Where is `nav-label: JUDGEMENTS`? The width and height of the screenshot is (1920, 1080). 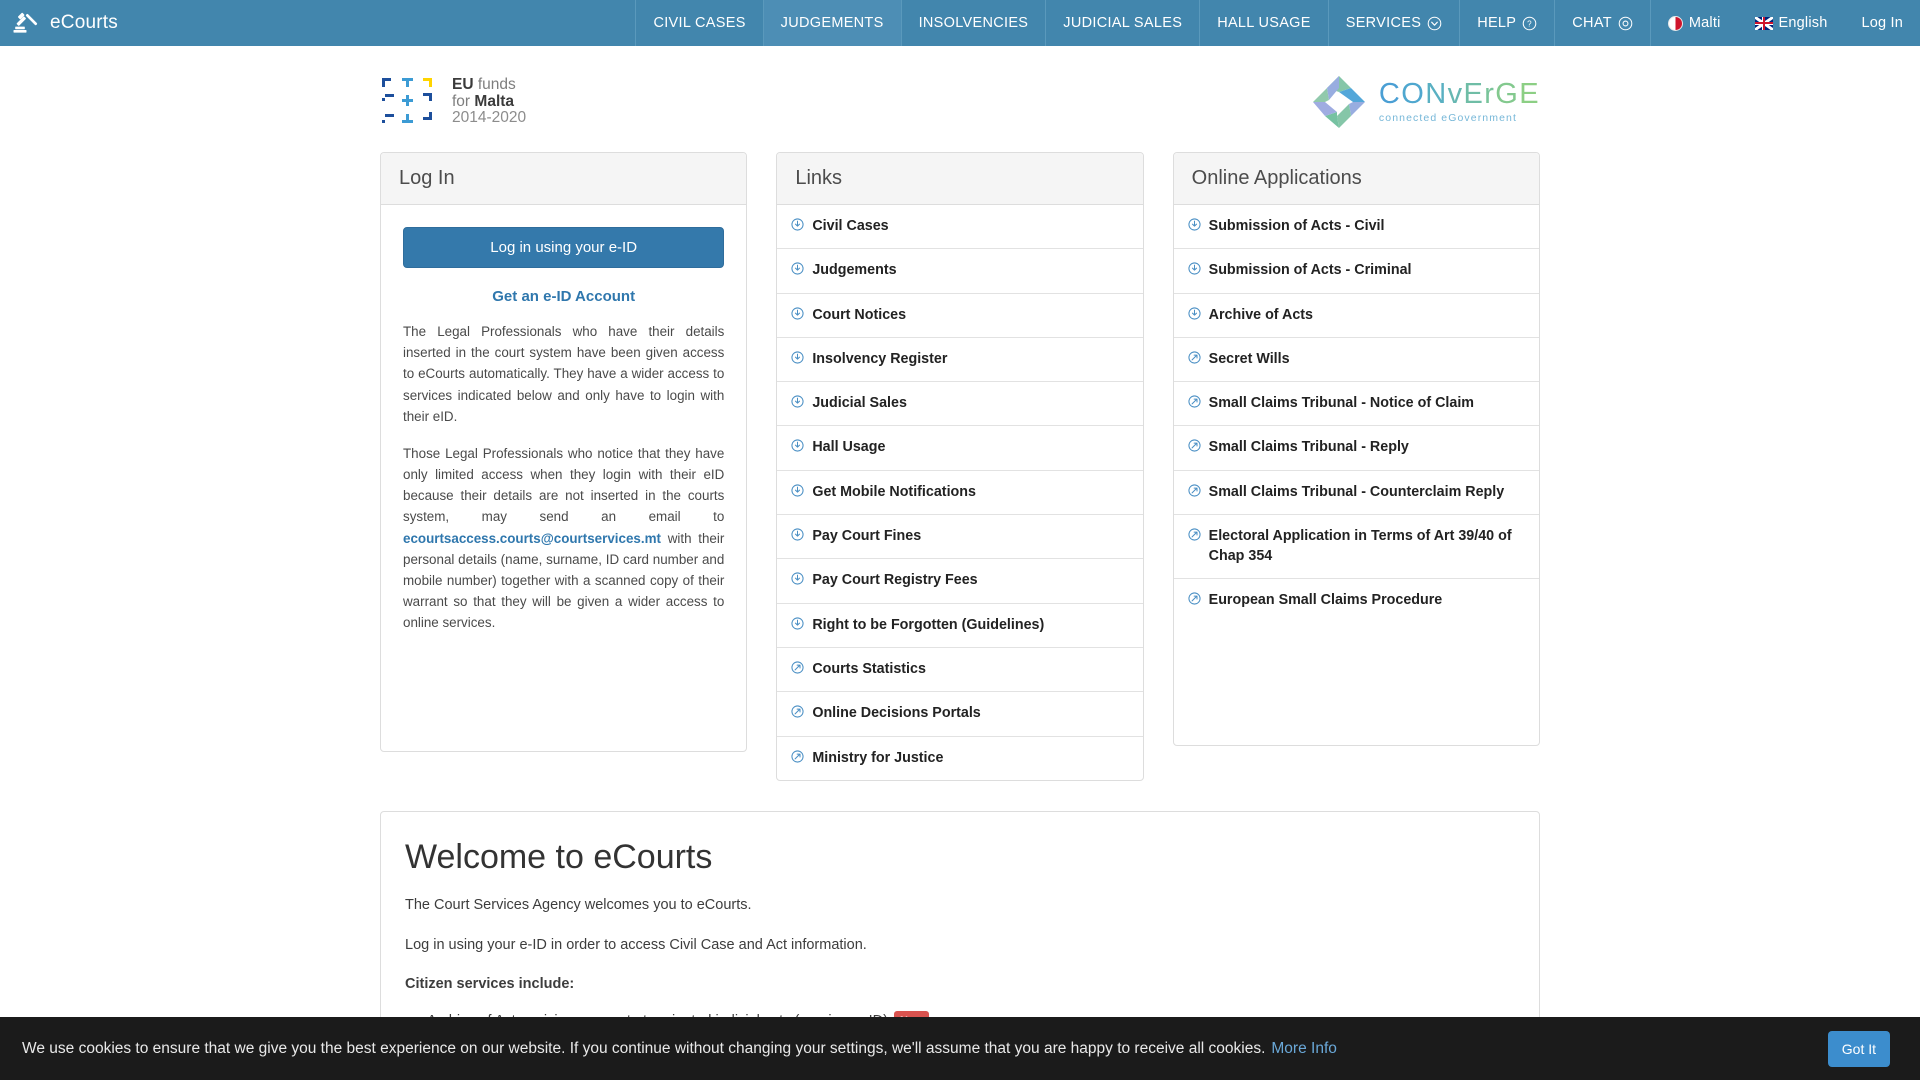
nav-label: JUDGEMENTS is located at coordinates (832, 23).